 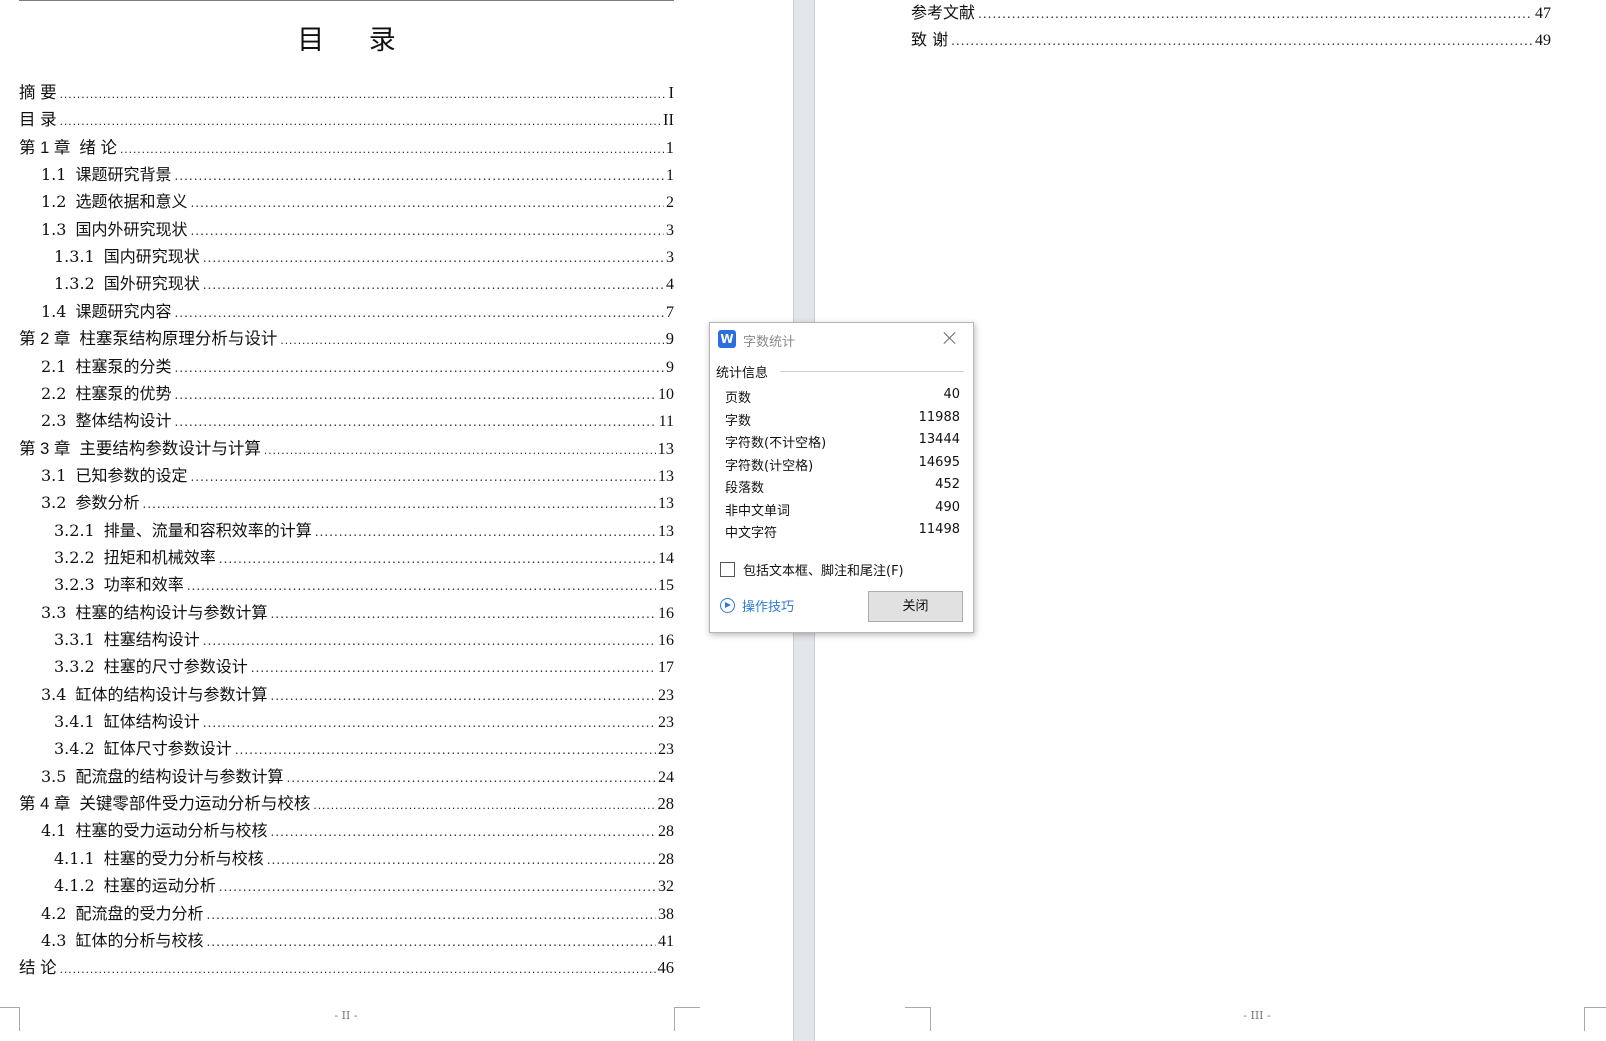 I want to click on close-button: 关闭, so click(x=915, y=606).